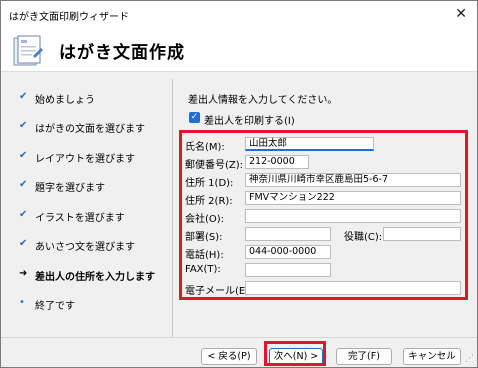 This screenshot has width=478, height=368. Describe the element at coordinates (209, 201) in the screenshot. I see `address2-label: 住所 2(R):` at that location.